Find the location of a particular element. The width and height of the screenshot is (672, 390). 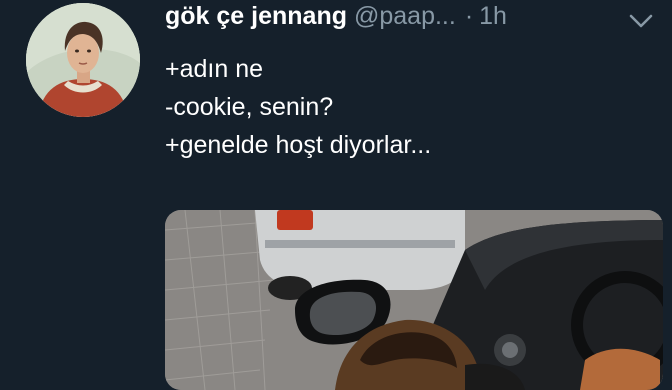

tweet-text-line: -cookie, senin? is located at coordinates (249, 107).